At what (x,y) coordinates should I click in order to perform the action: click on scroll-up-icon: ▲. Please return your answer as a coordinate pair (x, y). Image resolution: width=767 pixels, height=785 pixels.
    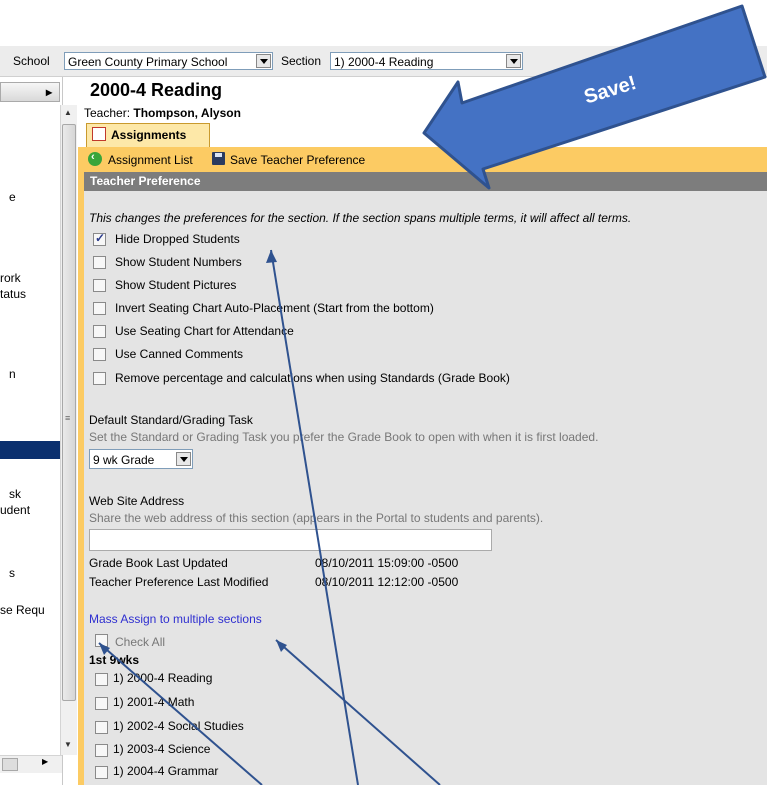
    Looking at the image, I should click on (68, 112).